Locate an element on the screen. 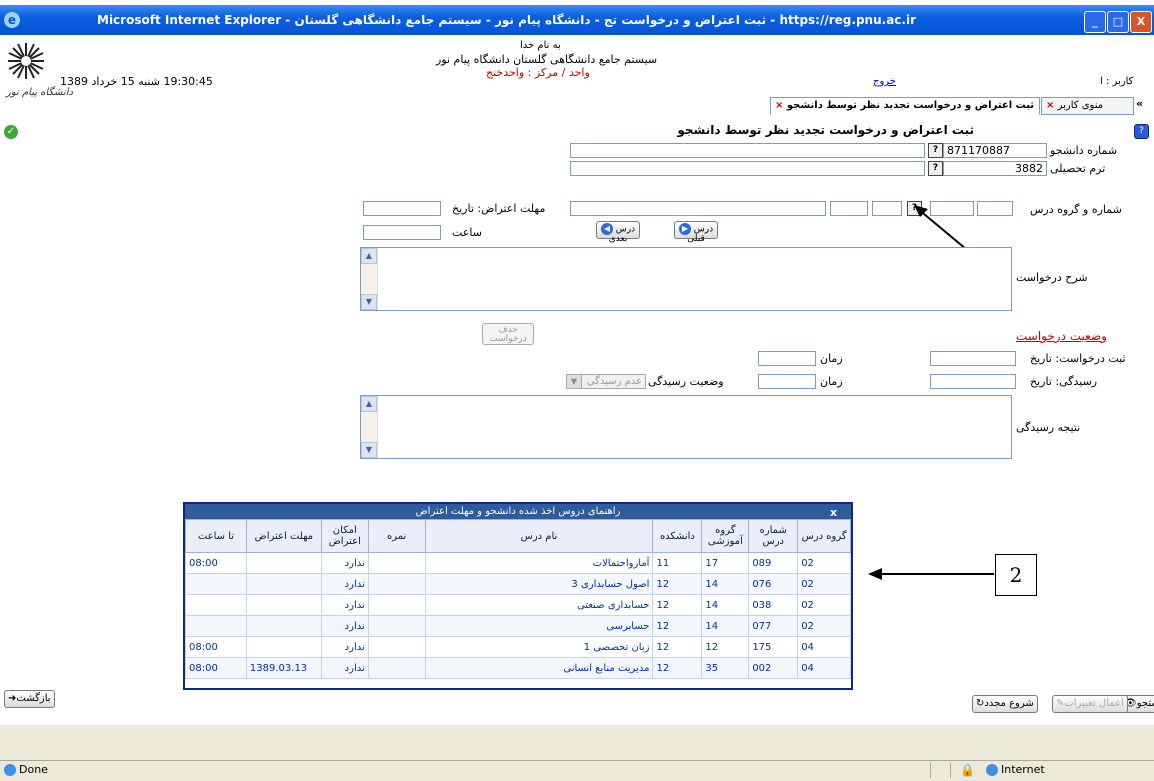 This screenshot has width=1154, height=781. globe-icon is located at coordinates (992, 770).